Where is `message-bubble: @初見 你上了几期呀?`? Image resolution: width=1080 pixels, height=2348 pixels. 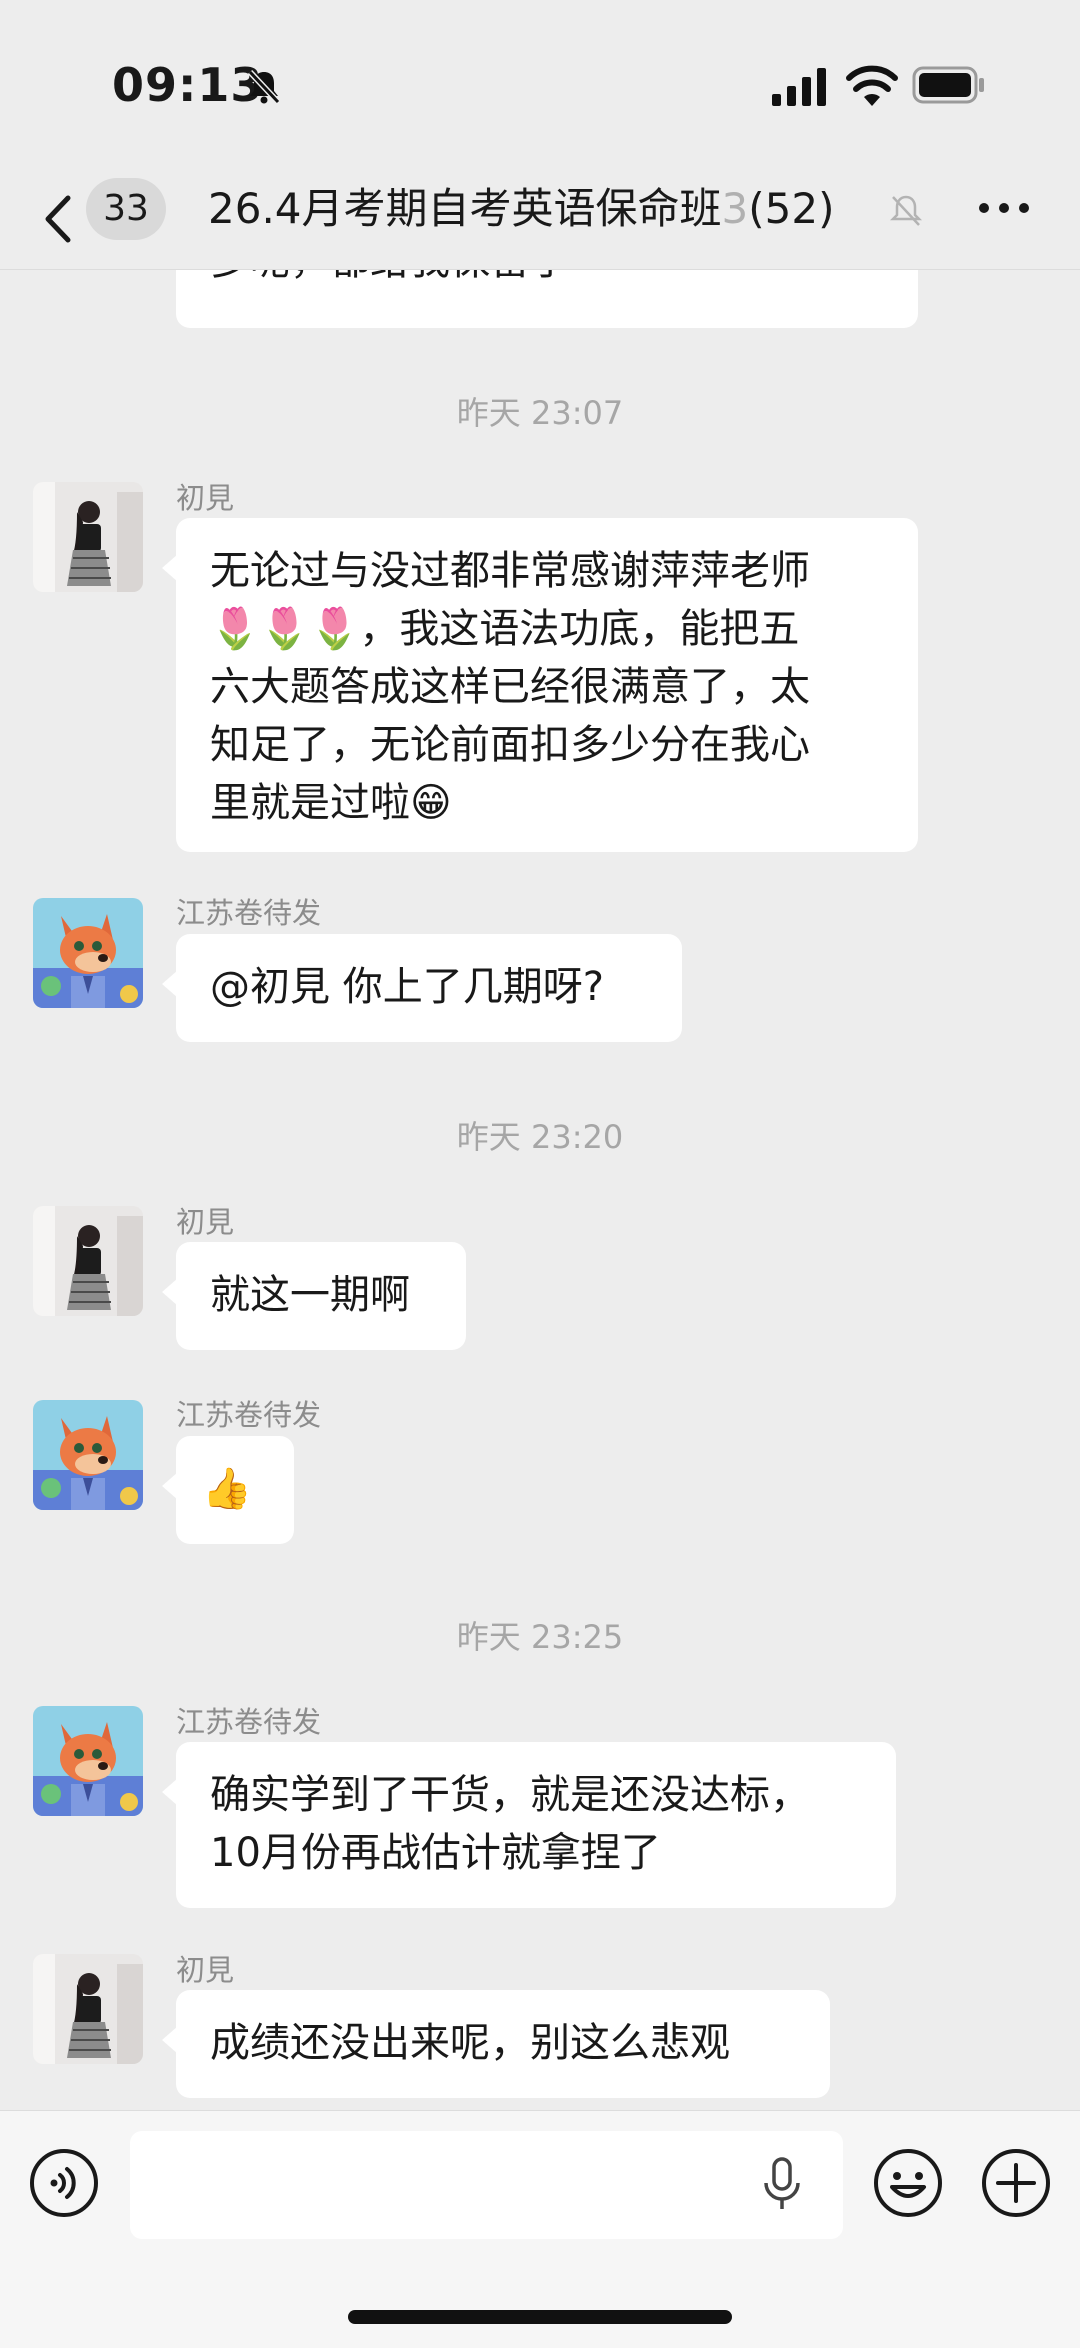
message-bubble: @初見 你上了几期呀? is located at coordinates (422, 988).